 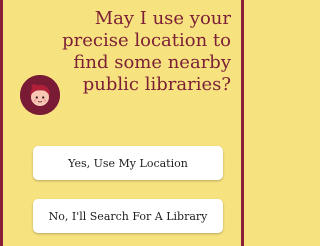 I want to click on search-library-button: No, I'll Search For A Library, so click(x=128, y=216).